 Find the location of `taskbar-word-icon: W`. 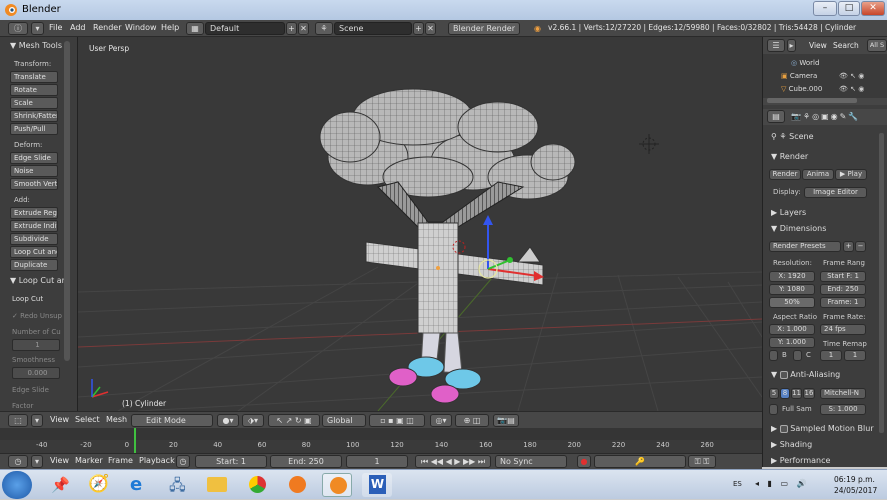

taskbar-word-icon: W is located at coordinates (377, 485).